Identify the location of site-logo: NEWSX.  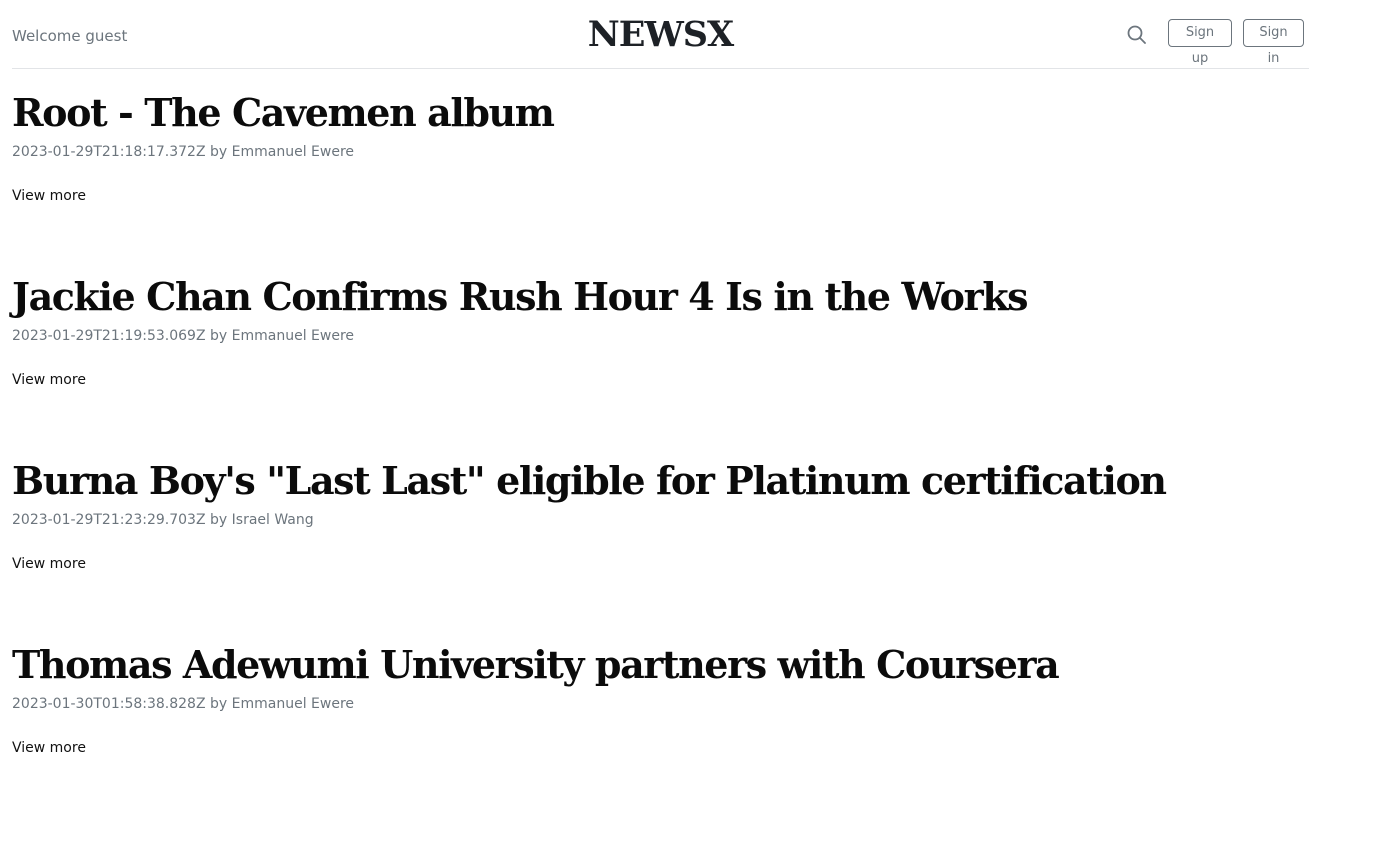
(661, 34).